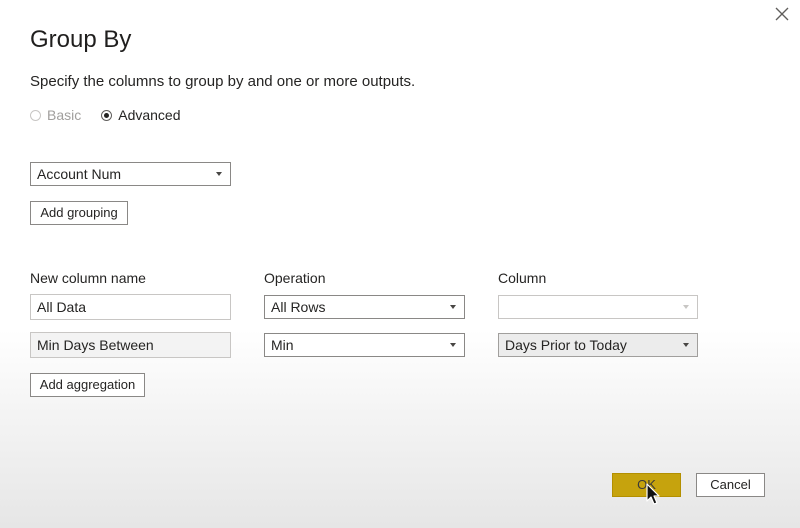 The height and width of the screenshot is (528, 800). I want to click on operation-dropdown: Min, so click(364, 345).